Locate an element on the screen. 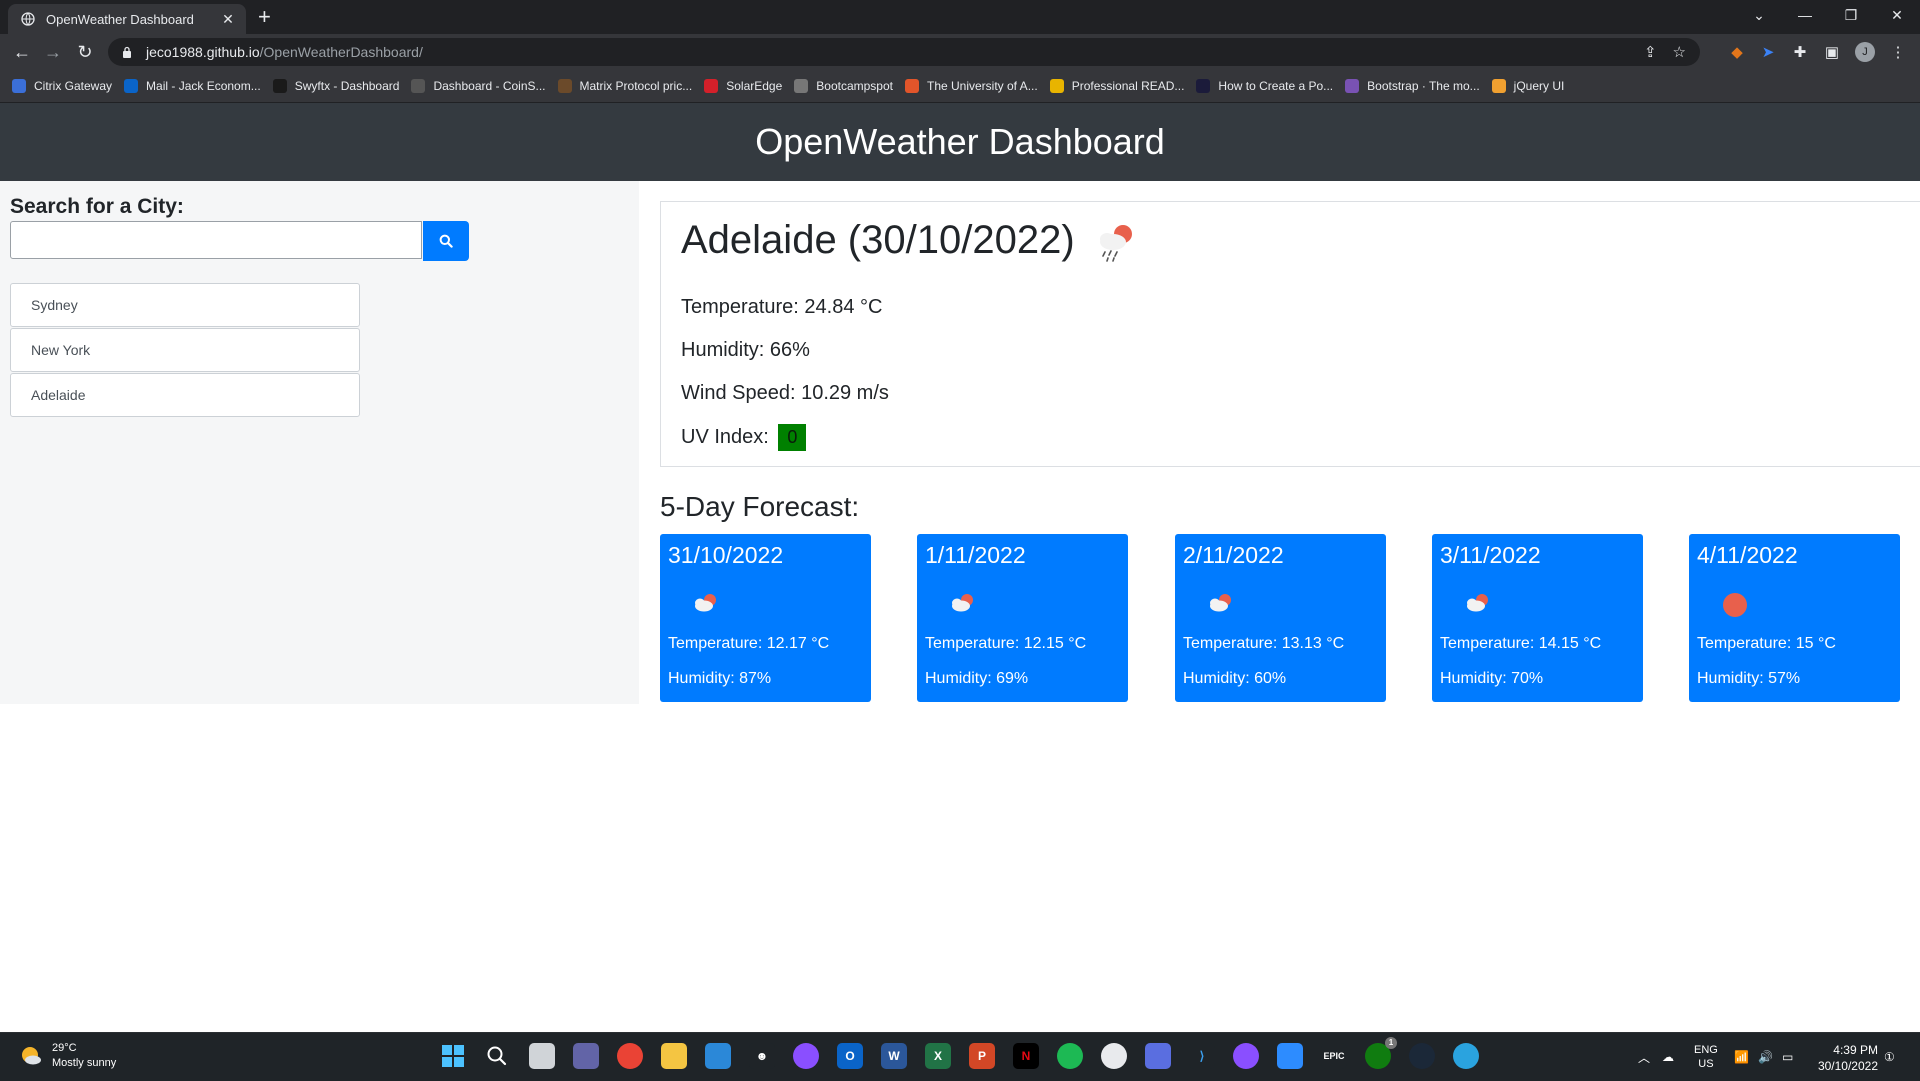  search-icon is located at coordinates (497, 1056).